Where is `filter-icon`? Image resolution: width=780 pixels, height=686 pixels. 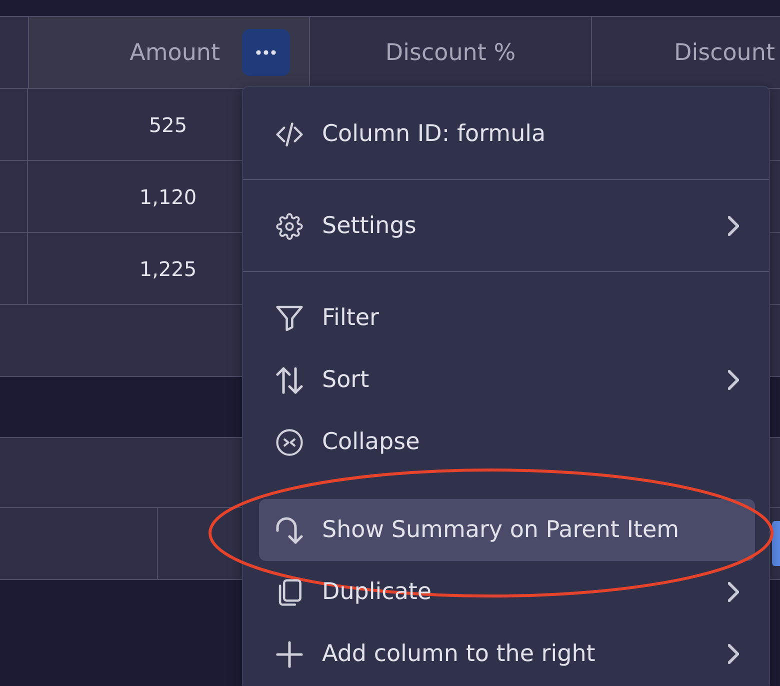
filter-icon is located at coordinates (289, 318).